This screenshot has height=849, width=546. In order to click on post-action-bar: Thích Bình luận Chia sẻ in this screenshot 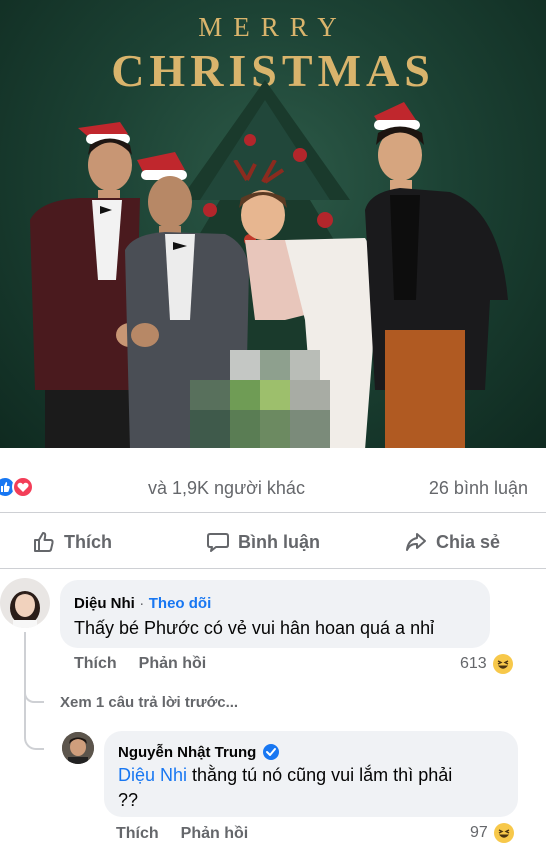, I will do `click(273, 542)`.